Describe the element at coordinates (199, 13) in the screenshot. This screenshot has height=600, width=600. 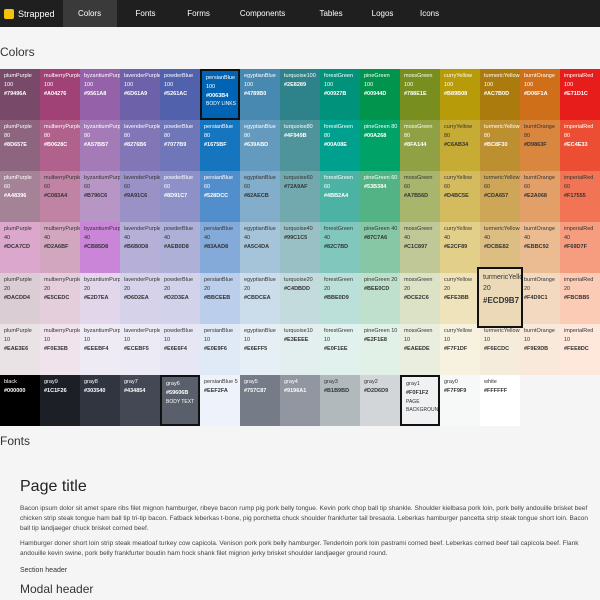
I see `nav-item-forms: Forms` at that location.